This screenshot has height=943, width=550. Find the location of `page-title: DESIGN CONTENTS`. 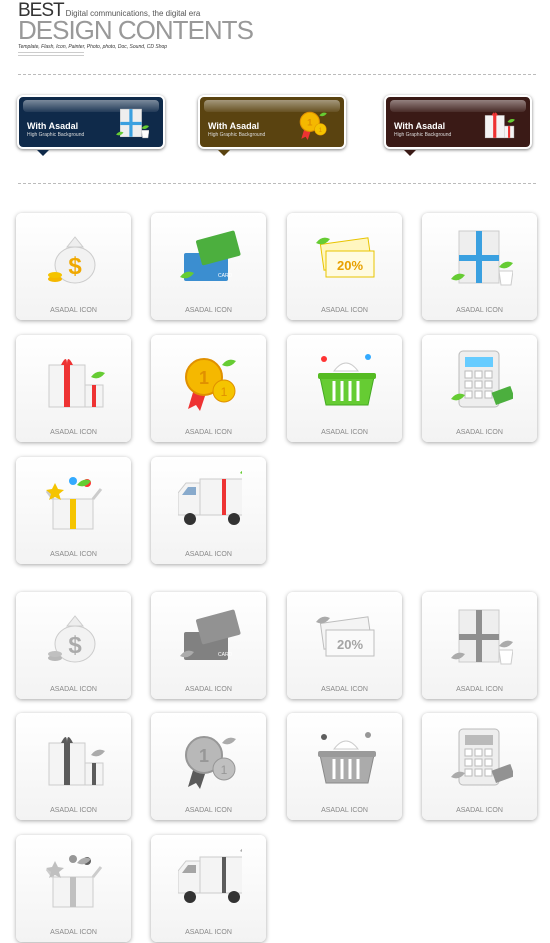

page-title: DESIGN CONTENTS is located at coordinates (136, 30).